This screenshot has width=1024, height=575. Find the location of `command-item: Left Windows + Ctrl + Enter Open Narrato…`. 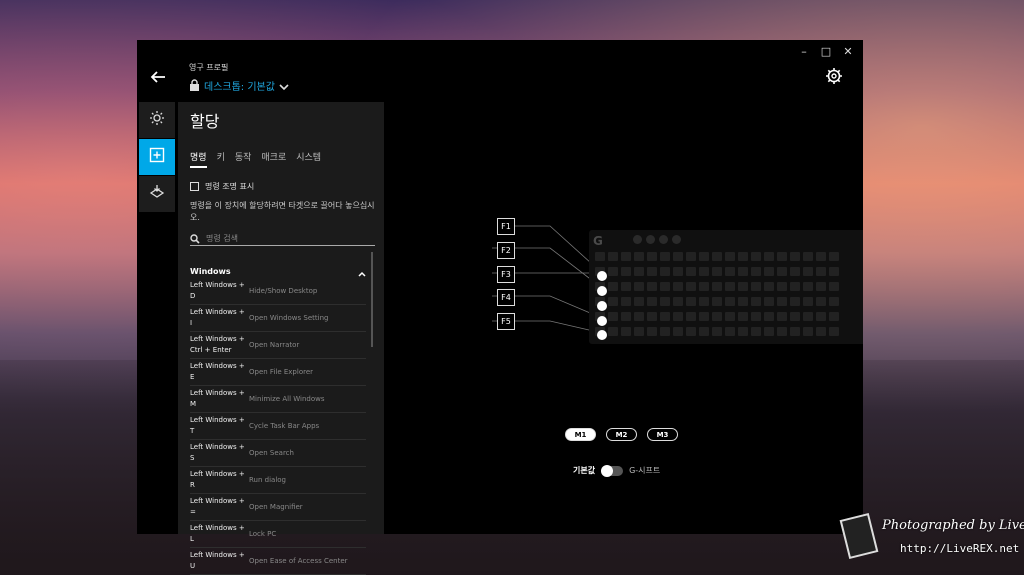

command-item: Left Windows + Ctrl + Enter Open Narrato… is located at coordinates (278, 345).